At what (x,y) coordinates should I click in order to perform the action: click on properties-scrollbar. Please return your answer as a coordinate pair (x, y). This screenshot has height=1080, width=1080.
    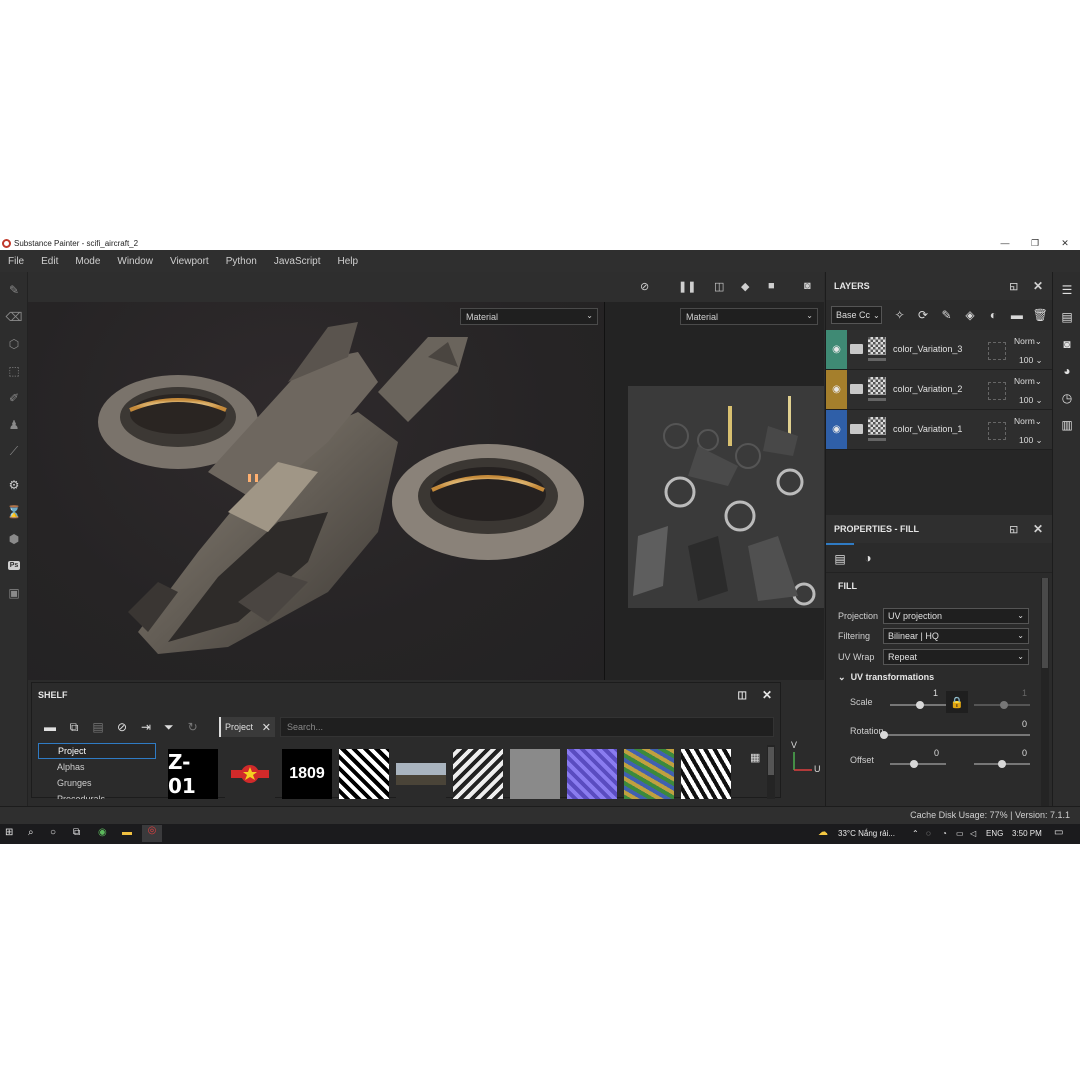
    Looking at the image, I should click on (1045, 692).